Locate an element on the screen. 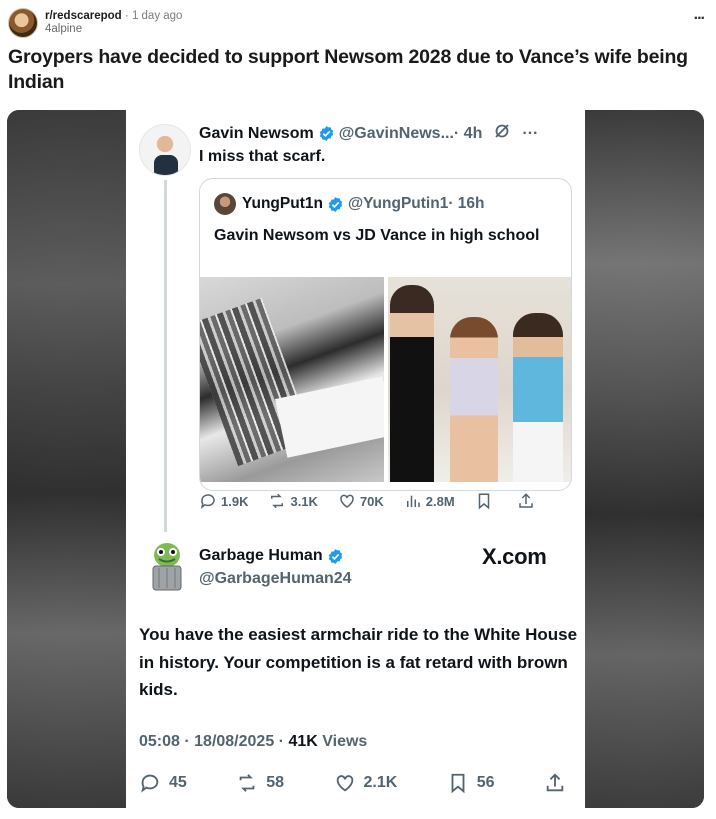  tweet-actions: 1.9K 3.1K 70K 2.8M is located at coordinates (389, 501).